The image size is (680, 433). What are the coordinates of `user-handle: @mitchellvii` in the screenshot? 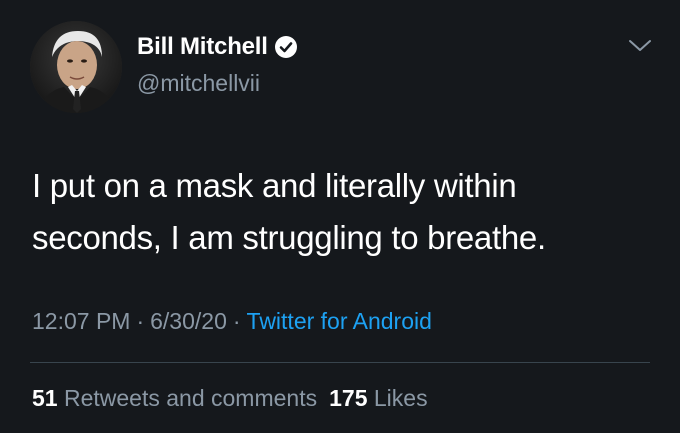 It's located at (198, 83).